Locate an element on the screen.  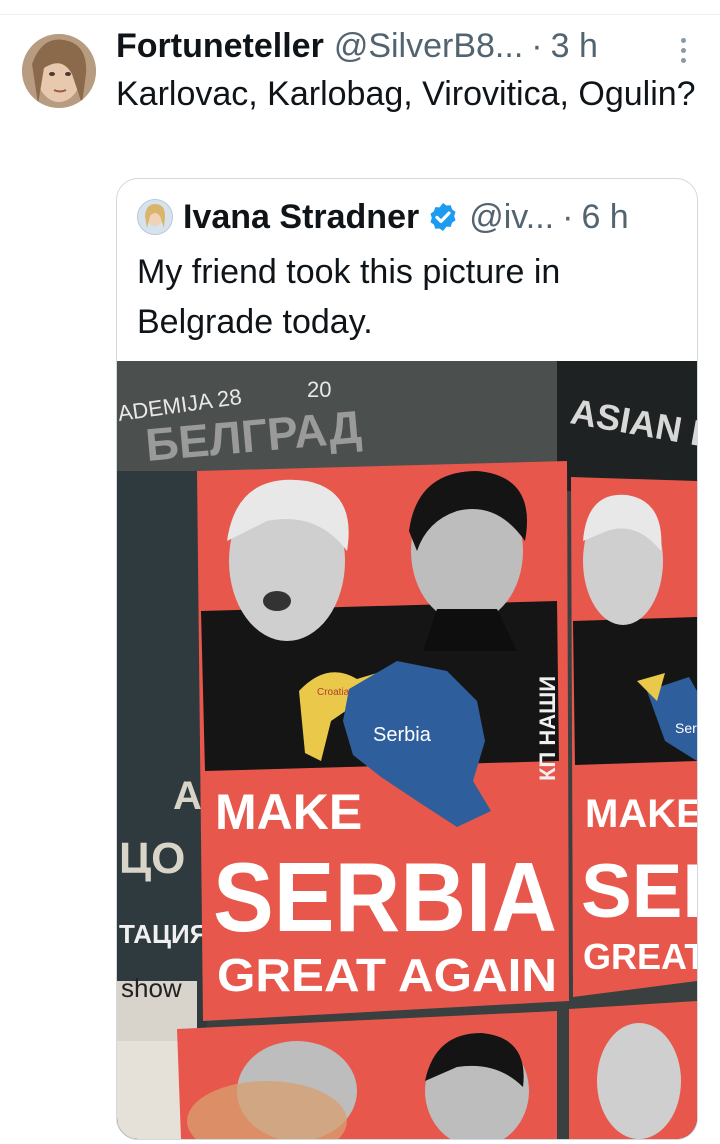
map-label-serbia-cut: Serbi is located at coordinates (686, 728).